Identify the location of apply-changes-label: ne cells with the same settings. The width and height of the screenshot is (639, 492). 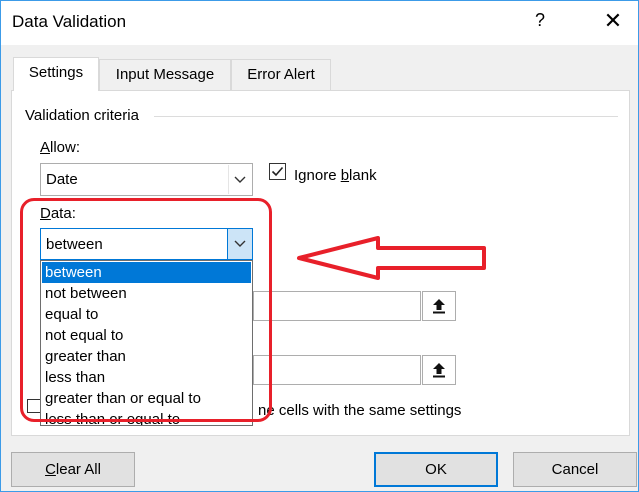
(360, 410).